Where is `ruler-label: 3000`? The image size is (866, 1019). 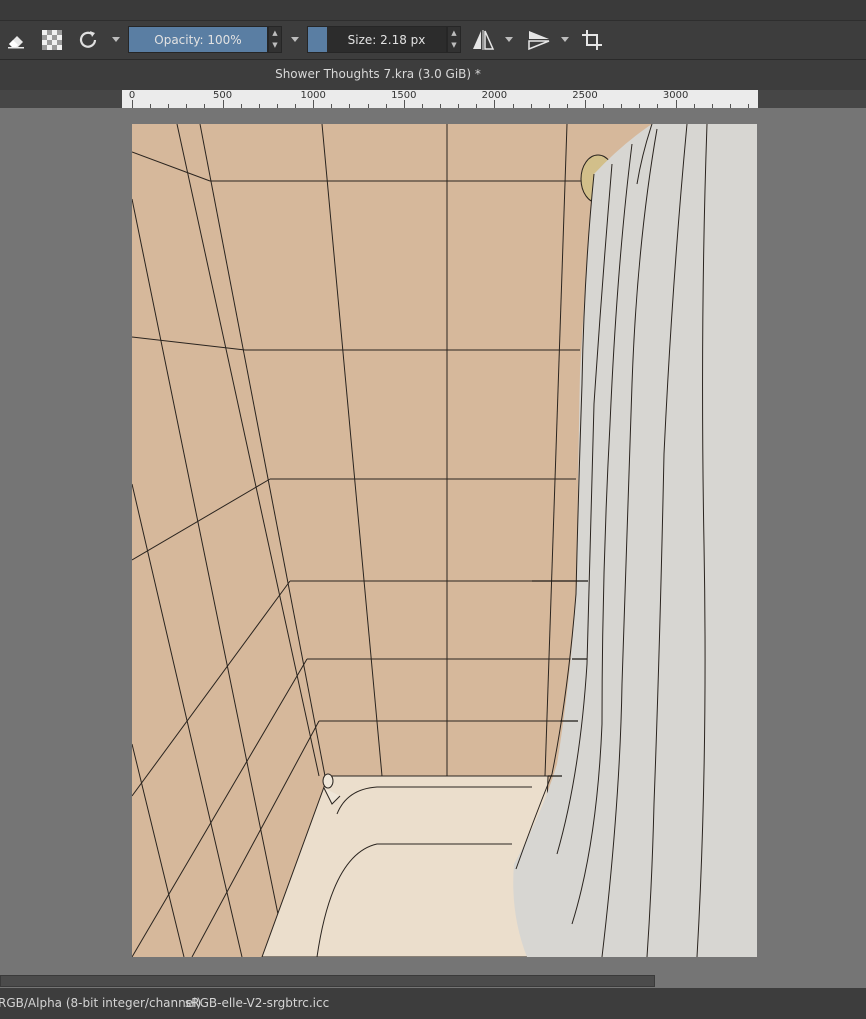
ruler-label: 3000 is located at coordinates (675, 95).